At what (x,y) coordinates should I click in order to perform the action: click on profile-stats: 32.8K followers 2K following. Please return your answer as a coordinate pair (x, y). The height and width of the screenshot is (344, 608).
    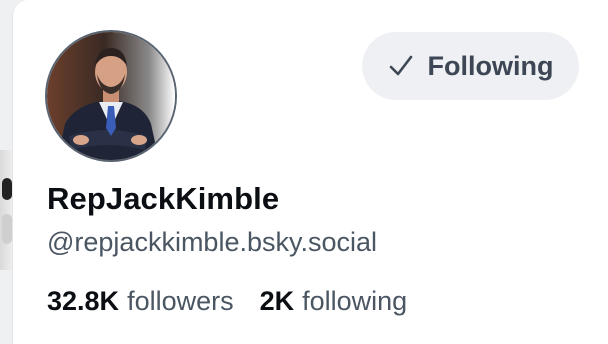
    Looking at the image, I should click on (227, 301).